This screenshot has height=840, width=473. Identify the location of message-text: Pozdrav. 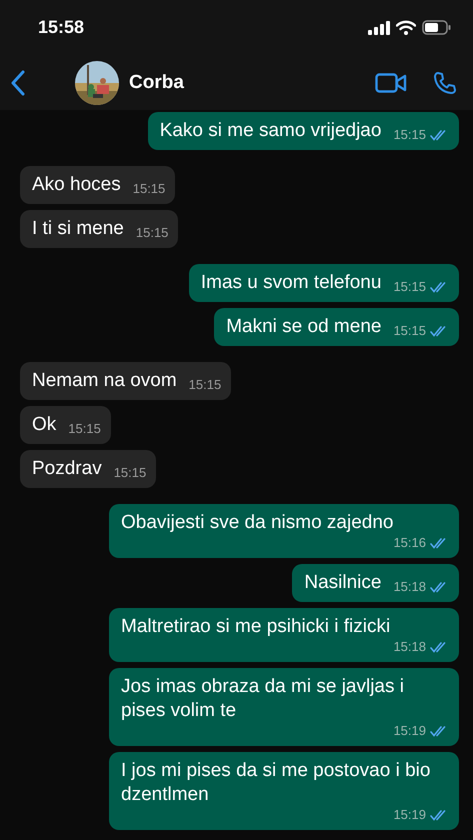
(67, 469).